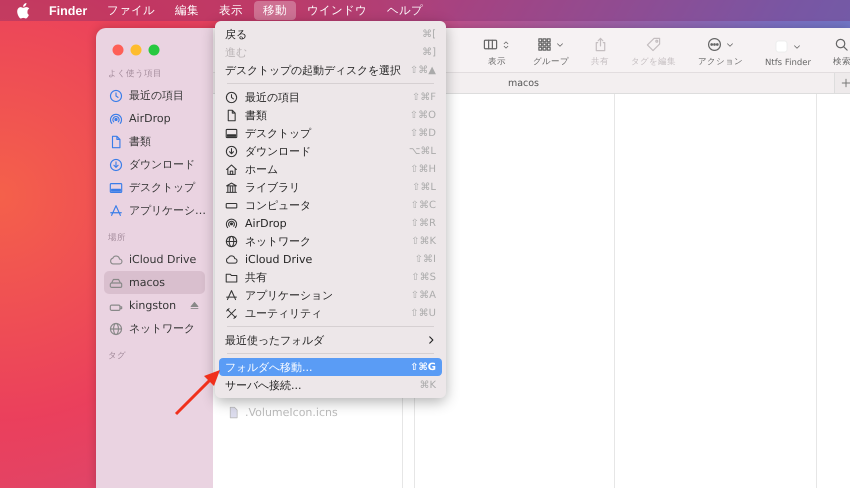  I want to click on keyboard-shortcut: ⇧⌘O, so click(423, 115).